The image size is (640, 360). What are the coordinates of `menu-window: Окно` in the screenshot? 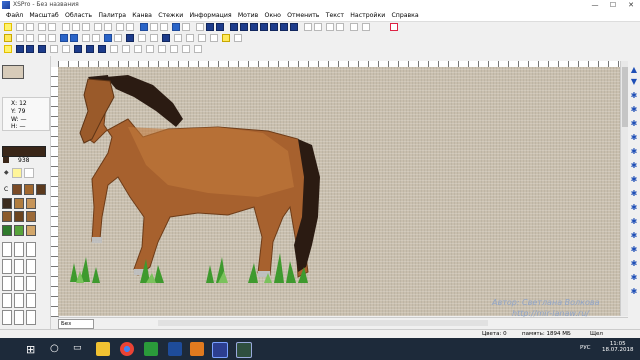 It's located at (272, 16).